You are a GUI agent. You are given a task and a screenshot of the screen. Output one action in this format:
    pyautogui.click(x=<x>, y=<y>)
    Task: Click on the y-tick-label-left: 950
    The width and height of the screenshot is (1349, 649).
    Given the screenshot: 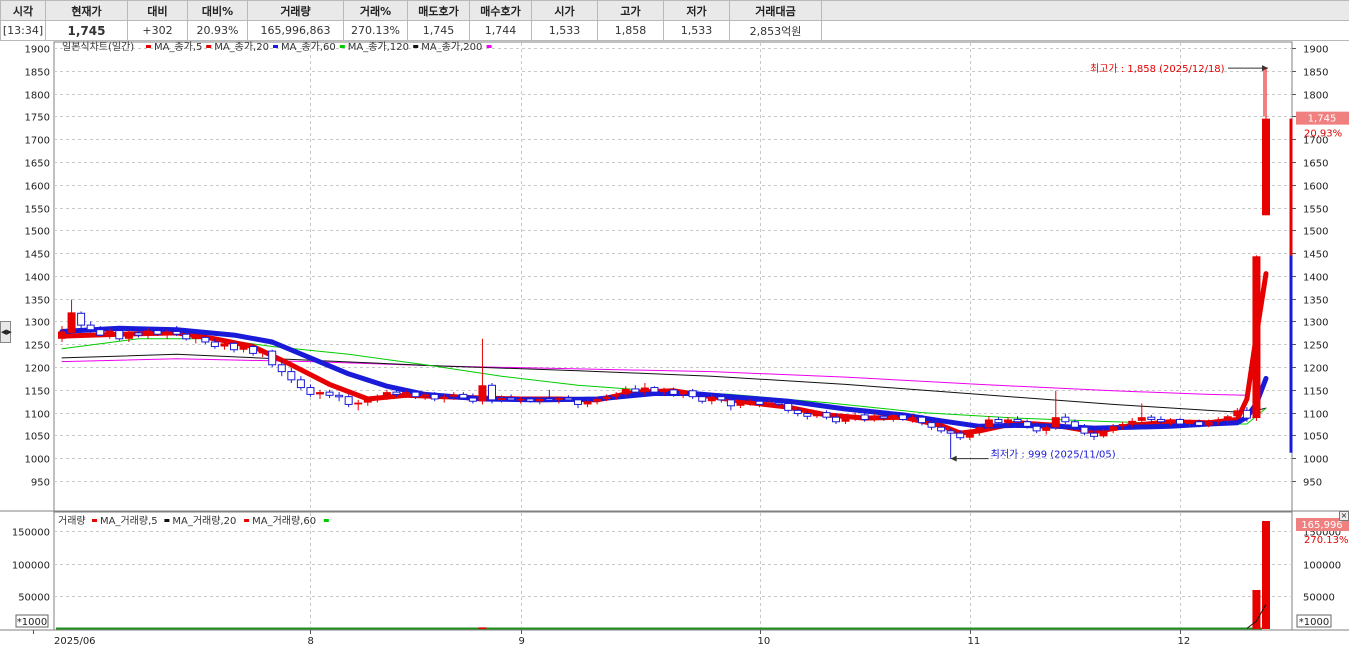 What is the action you would take?
    pyautogui.click(x=40, y=483)
    